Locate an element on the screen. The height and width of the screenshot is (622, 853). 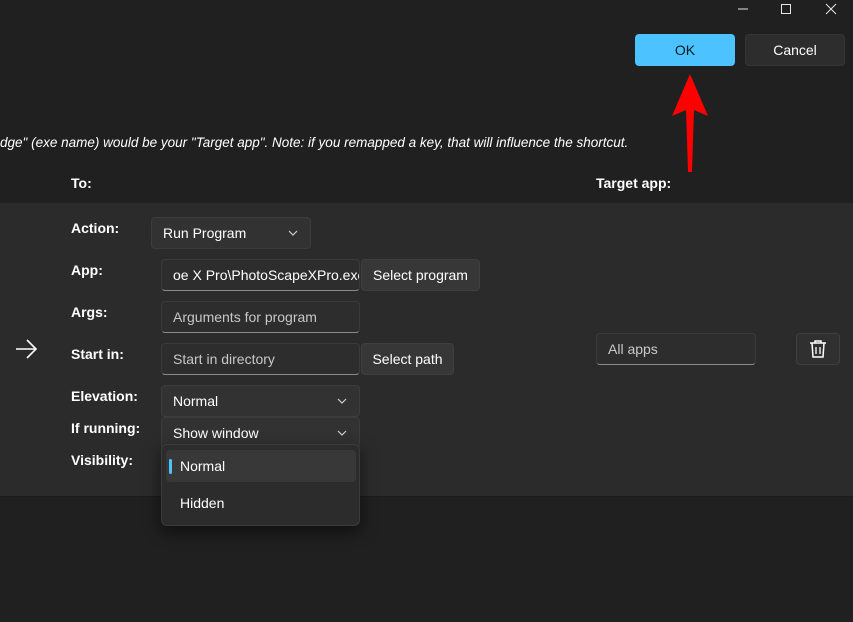
minimize-icon is located at coordinates (743, 9).